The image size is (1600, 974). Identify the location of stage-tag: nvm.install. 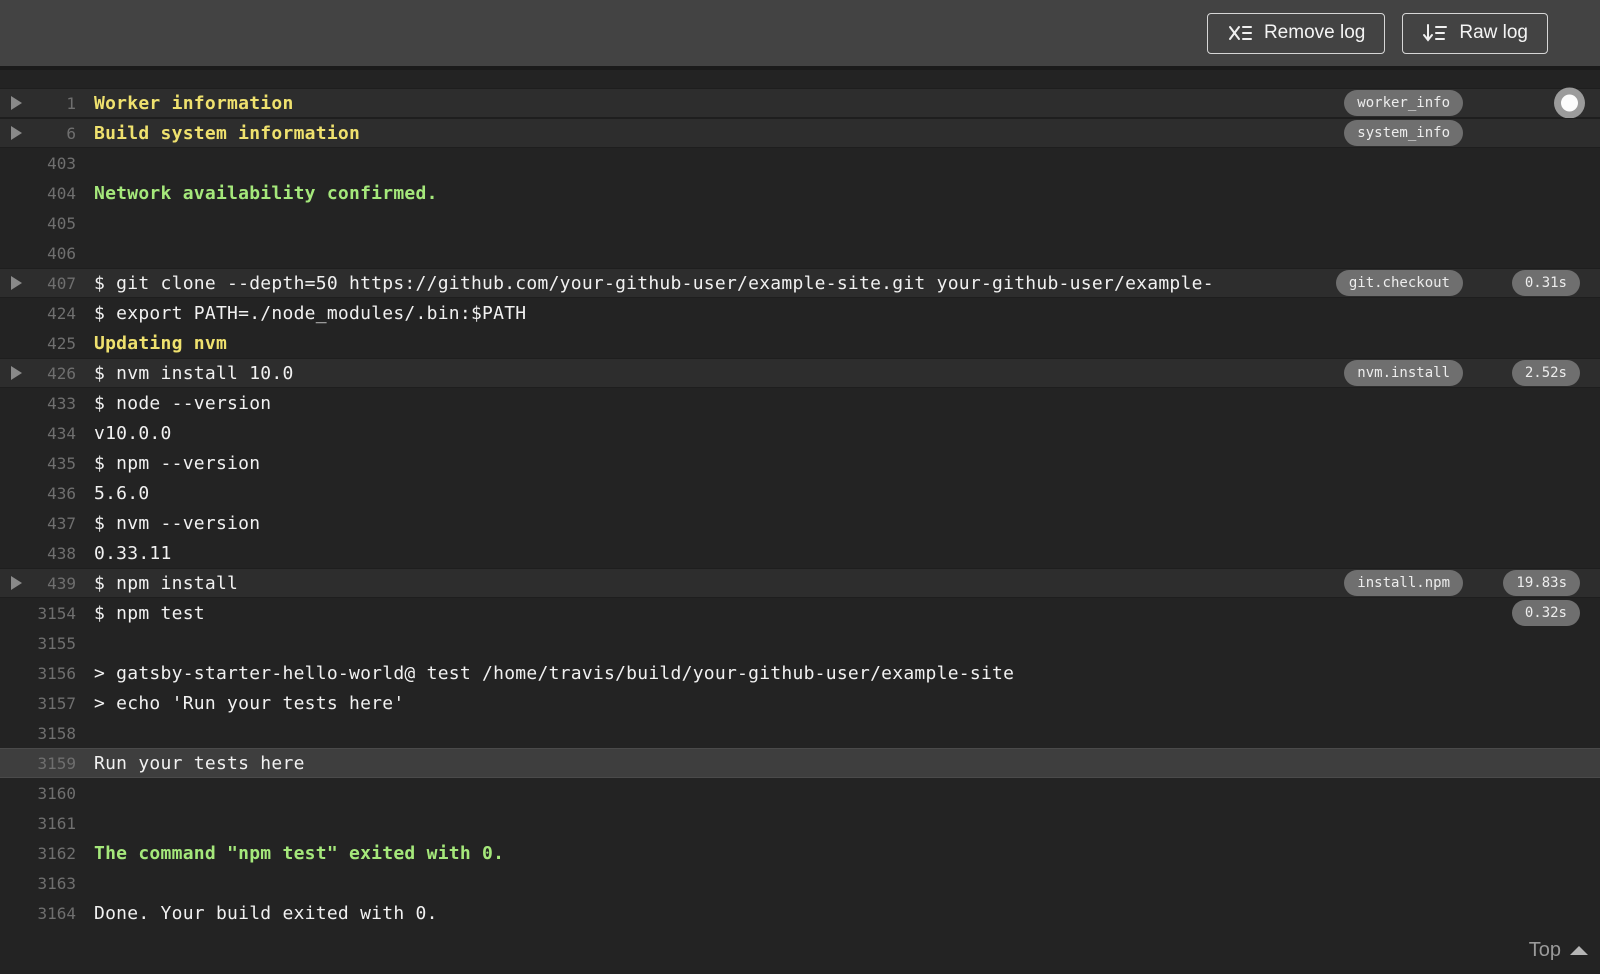
(1403, 373).